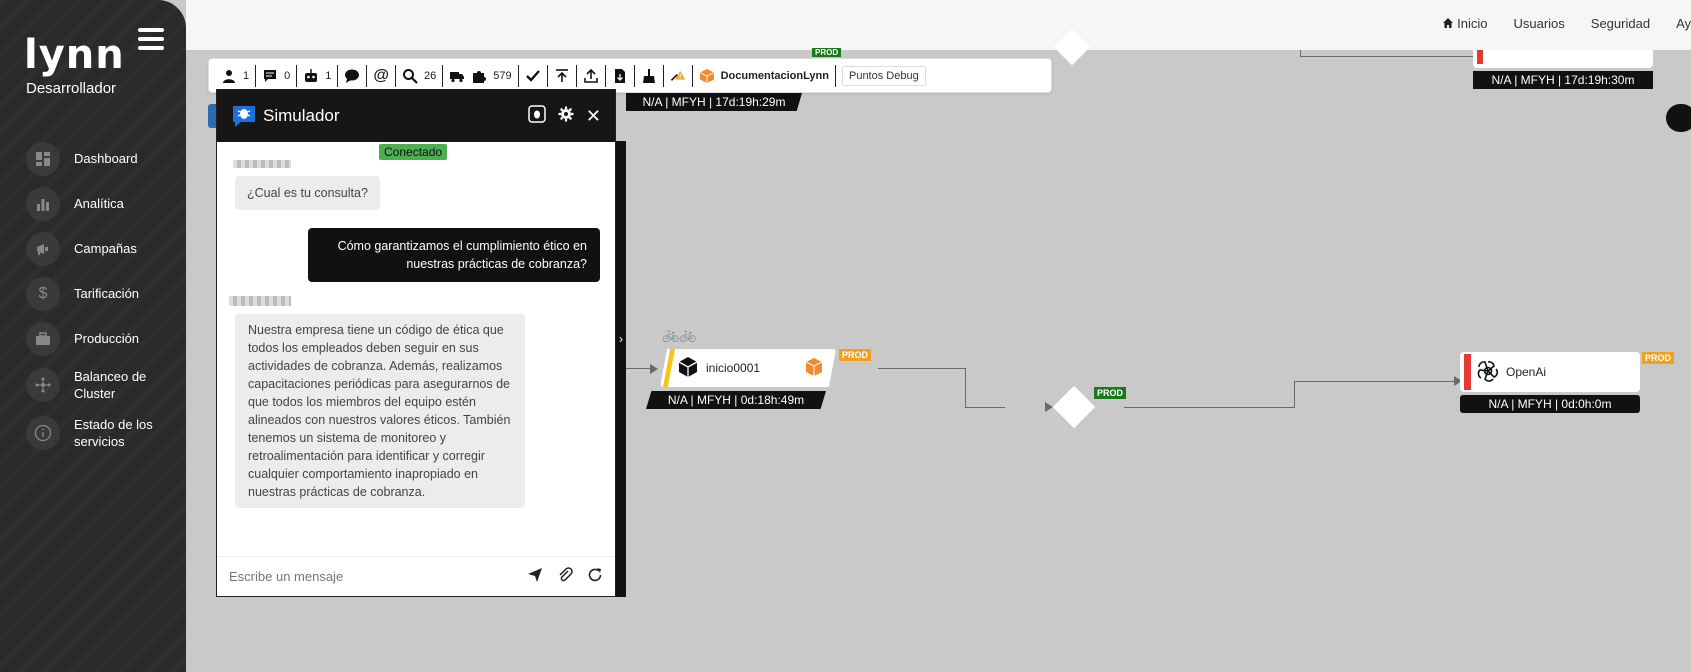  I want to click on search-icon, so click(410, 76).